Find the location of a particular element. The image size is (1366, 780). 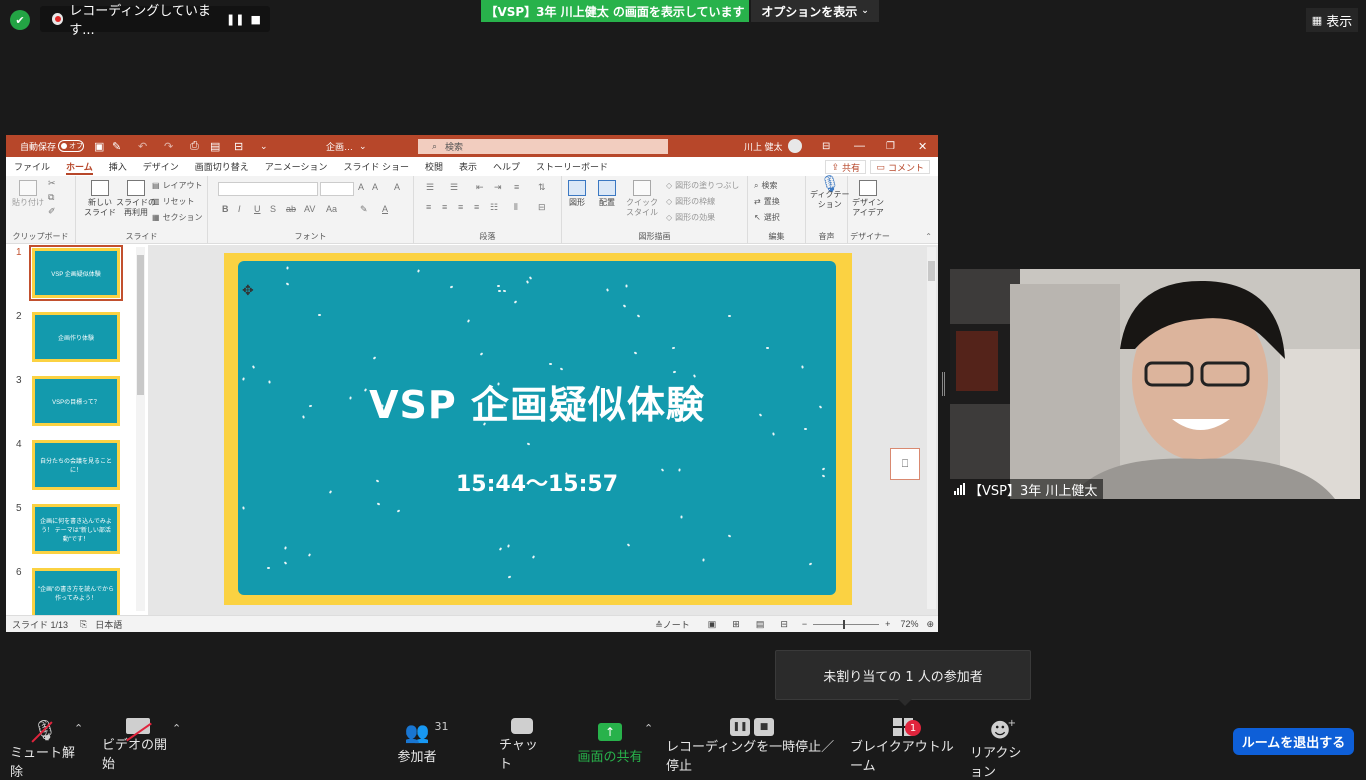

bullets-icon: ☰ is located at coordinates (430, 187).